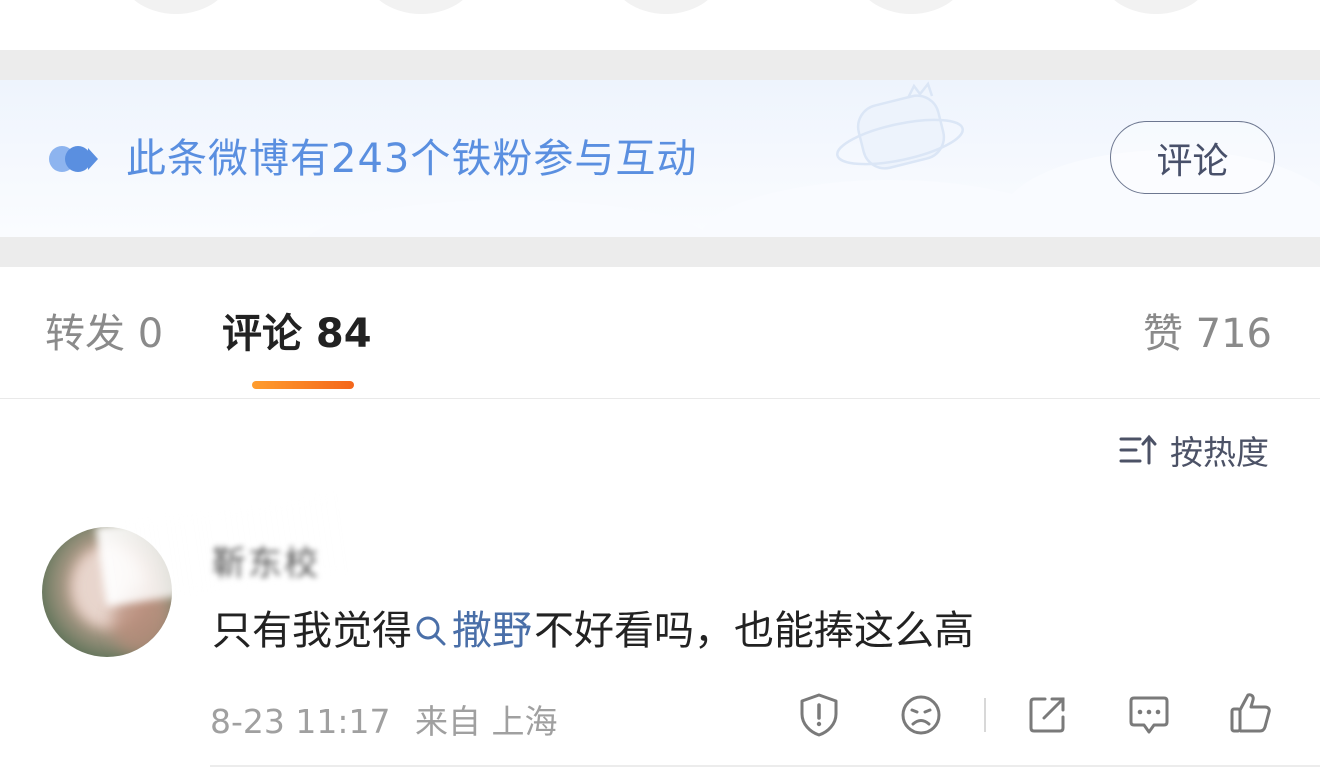 This screenshot has height=778, width=1320. What do you see at coordinates (765, 766) in the screenshot?
I see `comment-divider` at bounding box center [765, 766].